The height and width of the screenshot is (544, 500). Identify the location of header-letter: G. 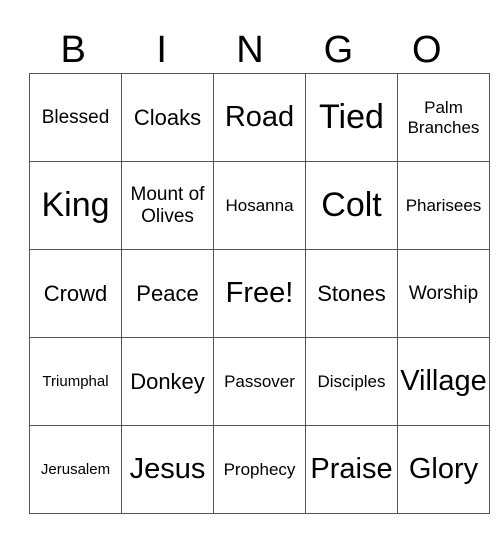
(338, 50).